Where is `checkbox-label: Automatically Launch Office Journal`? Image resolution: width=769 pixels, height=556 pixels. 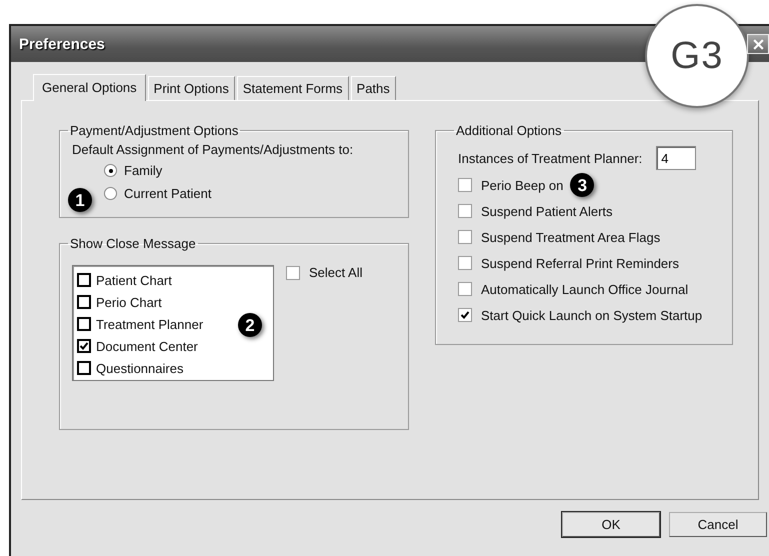
checkbox-label: Automatically Launch Office Journal is located at coordinates (584, 289).